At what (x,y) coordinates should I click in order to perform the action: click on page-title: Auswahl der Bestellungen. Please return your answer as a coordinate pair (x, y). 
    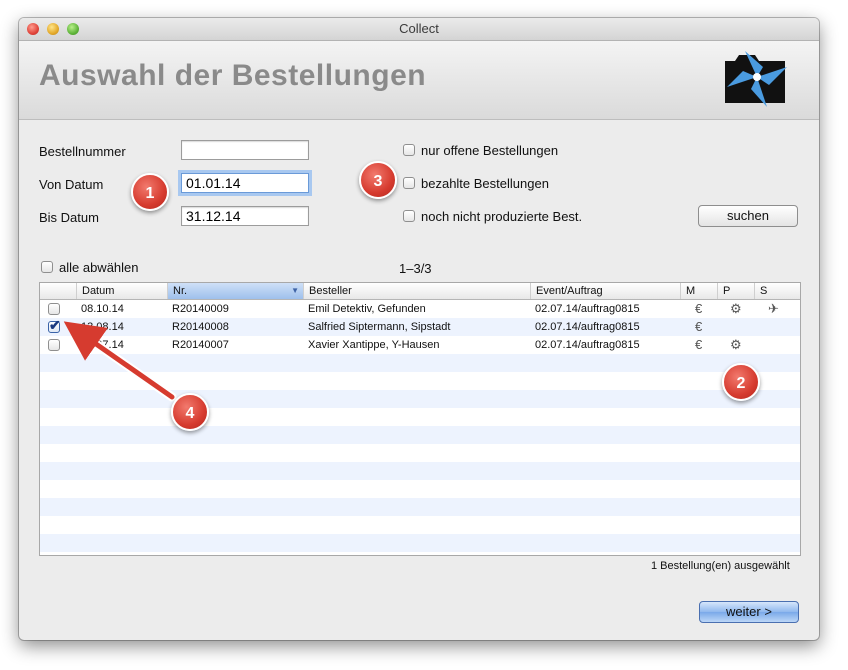
    Looking at the image, I should click on (233, 75).